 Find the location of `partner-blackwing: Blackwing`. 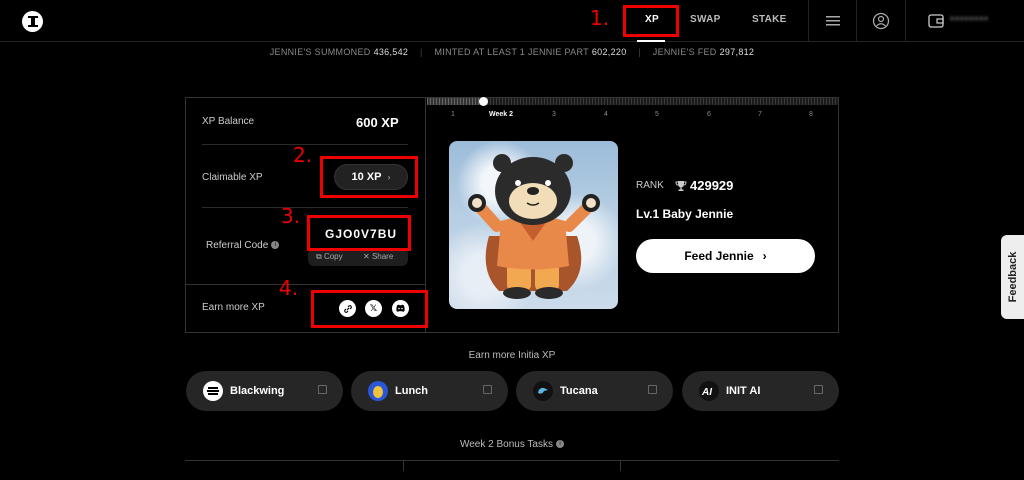

partner-blackwing: Blackwing is located at coordinates (264, 391).